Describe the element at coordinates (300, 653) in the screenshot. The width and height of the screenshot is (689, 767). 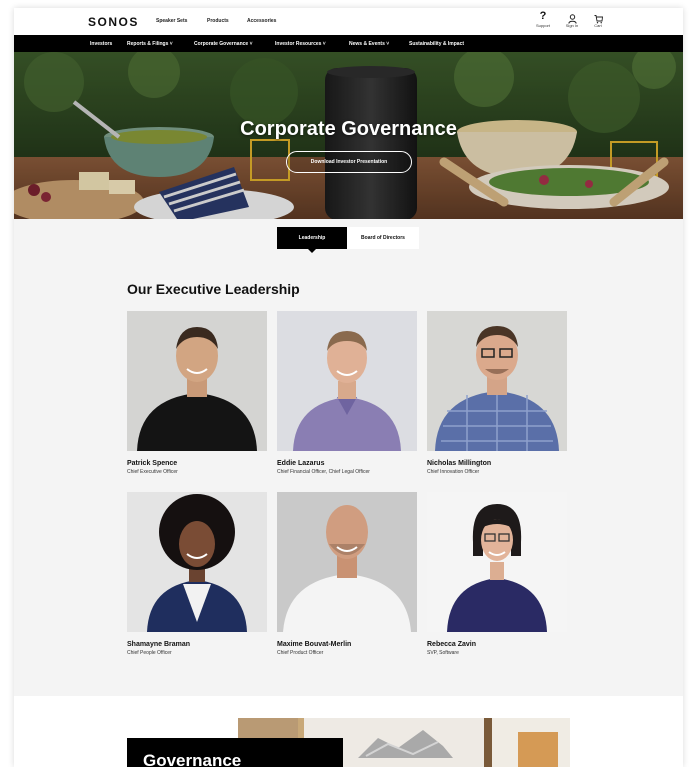
I see `executive-title: Chief Product Officer` at that location.